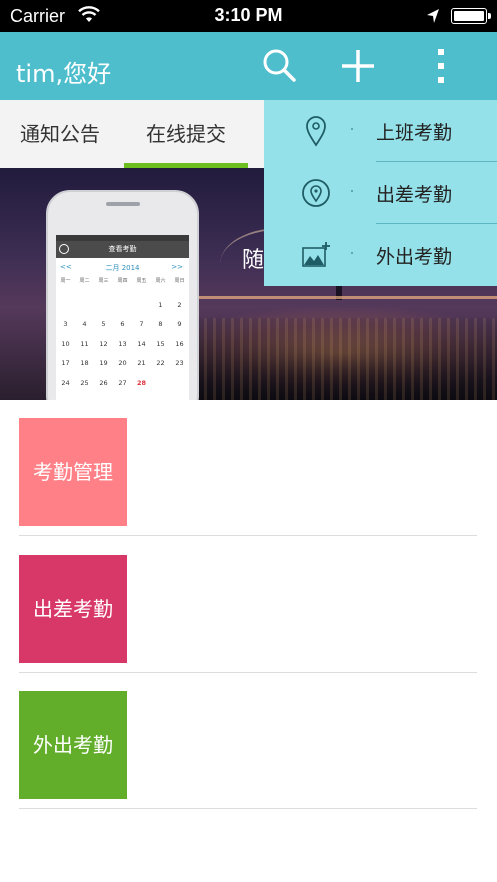  Describe the element at coordinates (141, 343) in the screenshot. I see `calendar-day: 14` at that location.